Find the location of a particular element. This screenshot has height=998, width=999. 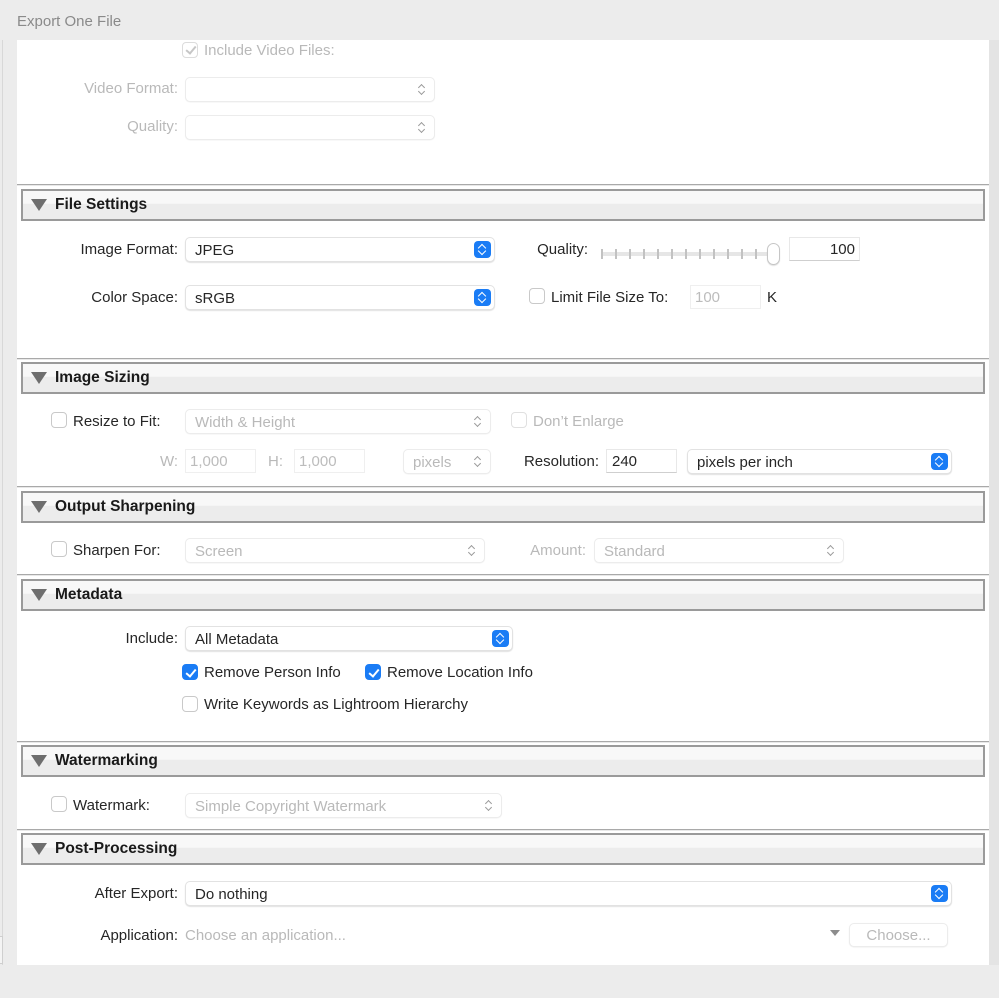

write-keywords-checkbox is located at coordinates (190, 704).